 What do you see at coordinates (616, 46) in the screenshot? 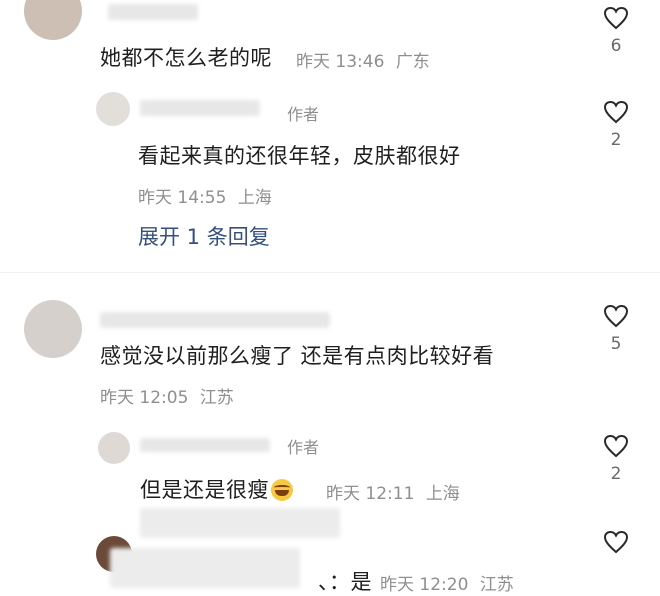
I see `like-count: 6` at bounding box center [616, 46].